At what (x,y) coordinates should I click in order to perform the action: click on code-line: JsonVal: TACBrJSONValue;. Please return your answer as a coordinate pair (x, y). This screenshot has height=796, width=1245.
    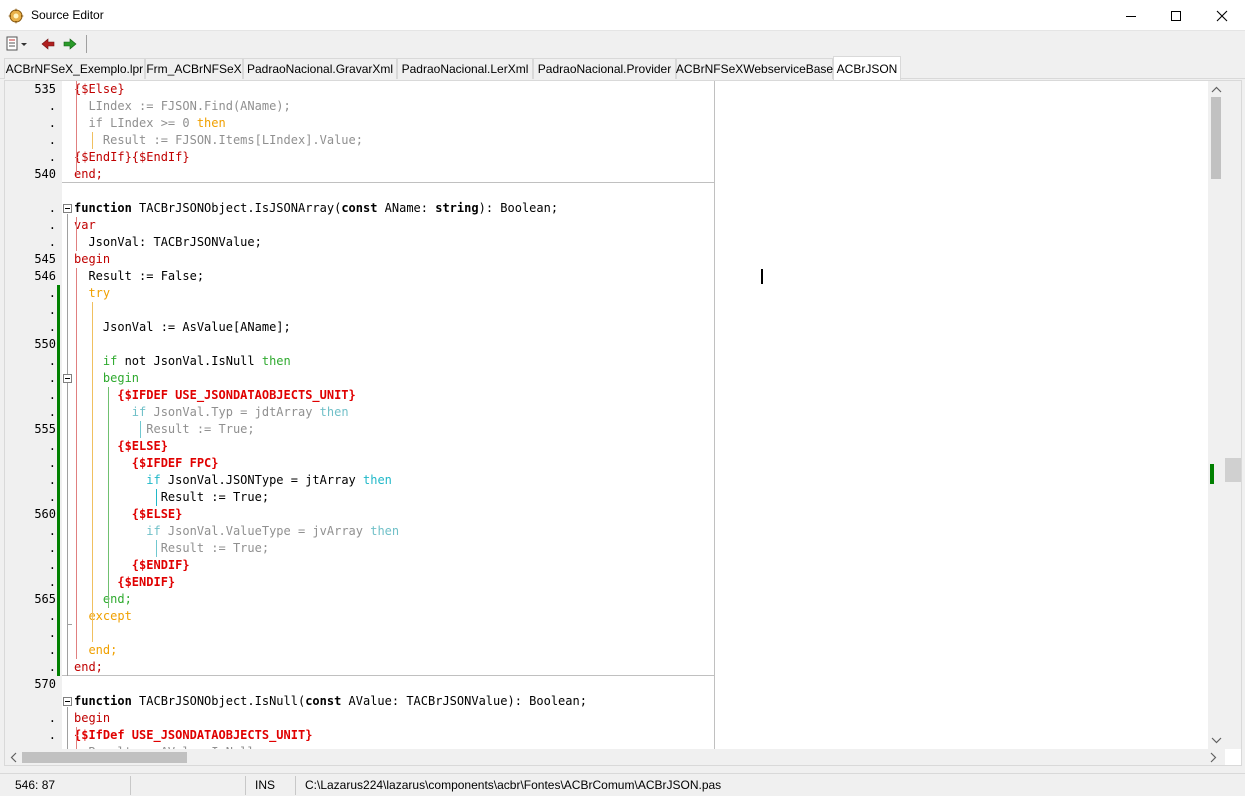
    Looking at the image, I should click on (168, 242).